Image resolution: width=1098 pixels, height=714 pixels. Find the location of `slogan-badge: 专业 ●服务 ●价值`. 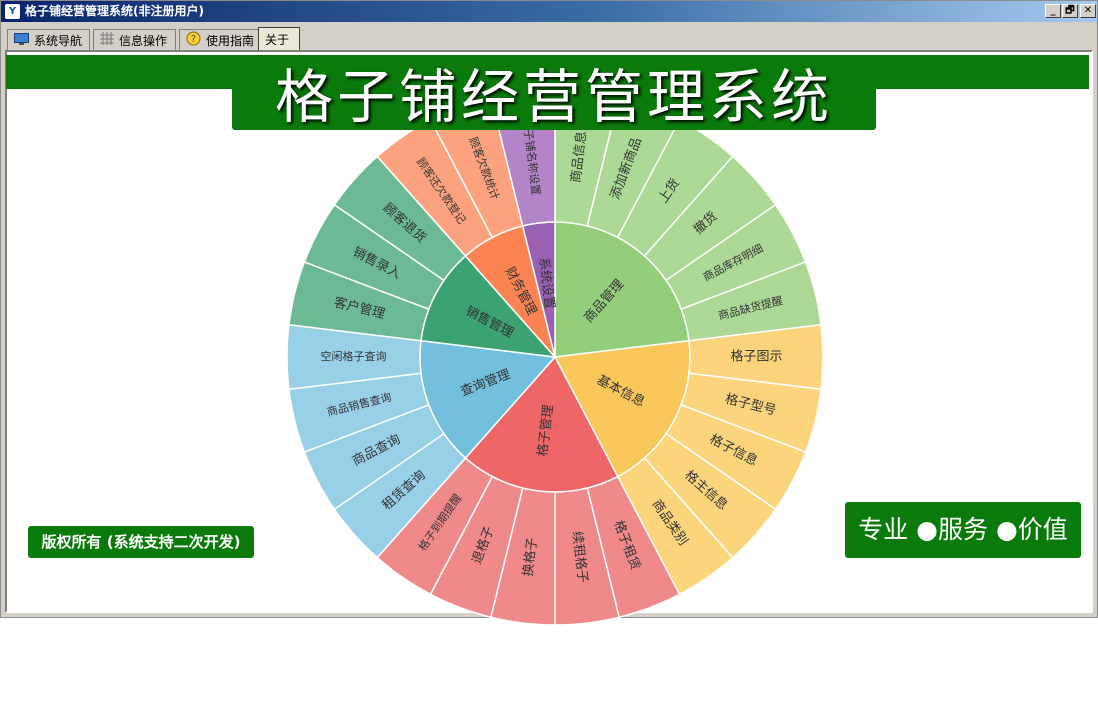

slogan-badge: 专业 ●服务 ●价值 is located at coordinates (963, 530).